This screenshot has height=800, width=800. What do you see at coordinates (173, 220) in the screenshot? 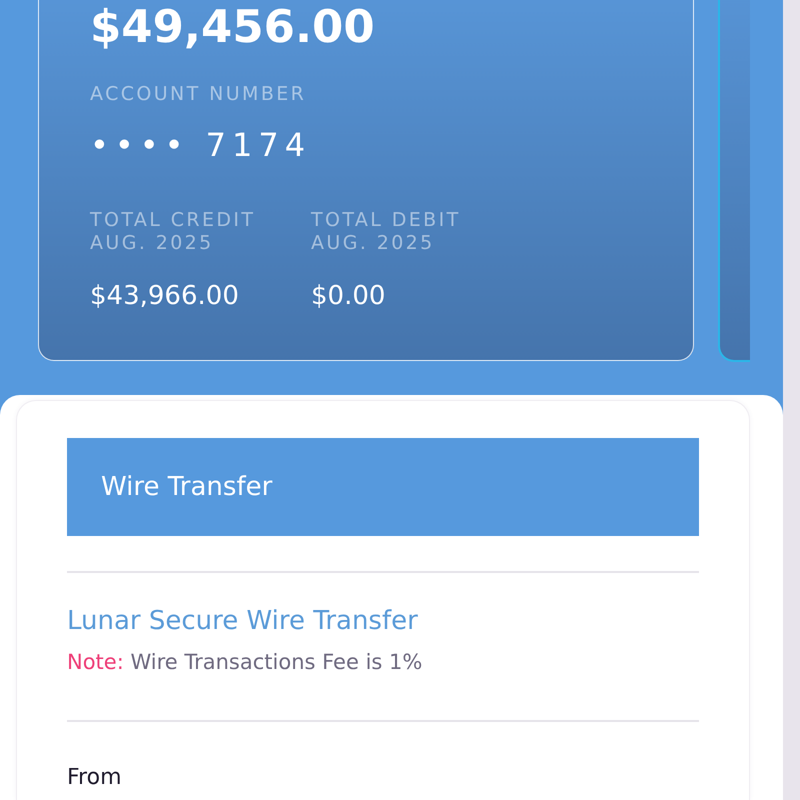
I see `total-label: TOTAL CREDIT` at bounding box center [173, 220].